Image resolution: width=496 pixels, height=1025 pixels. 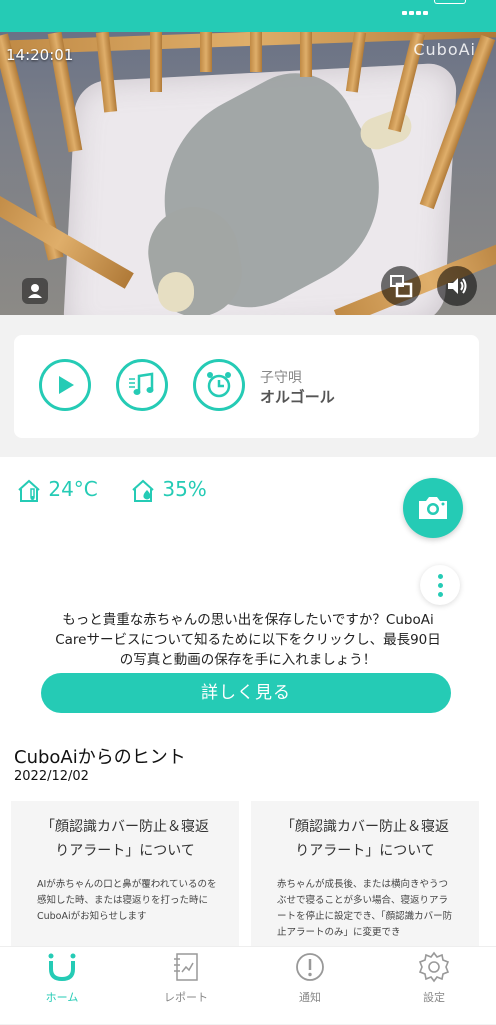 I want to click on viewer-button, so click(x=35, y=291).